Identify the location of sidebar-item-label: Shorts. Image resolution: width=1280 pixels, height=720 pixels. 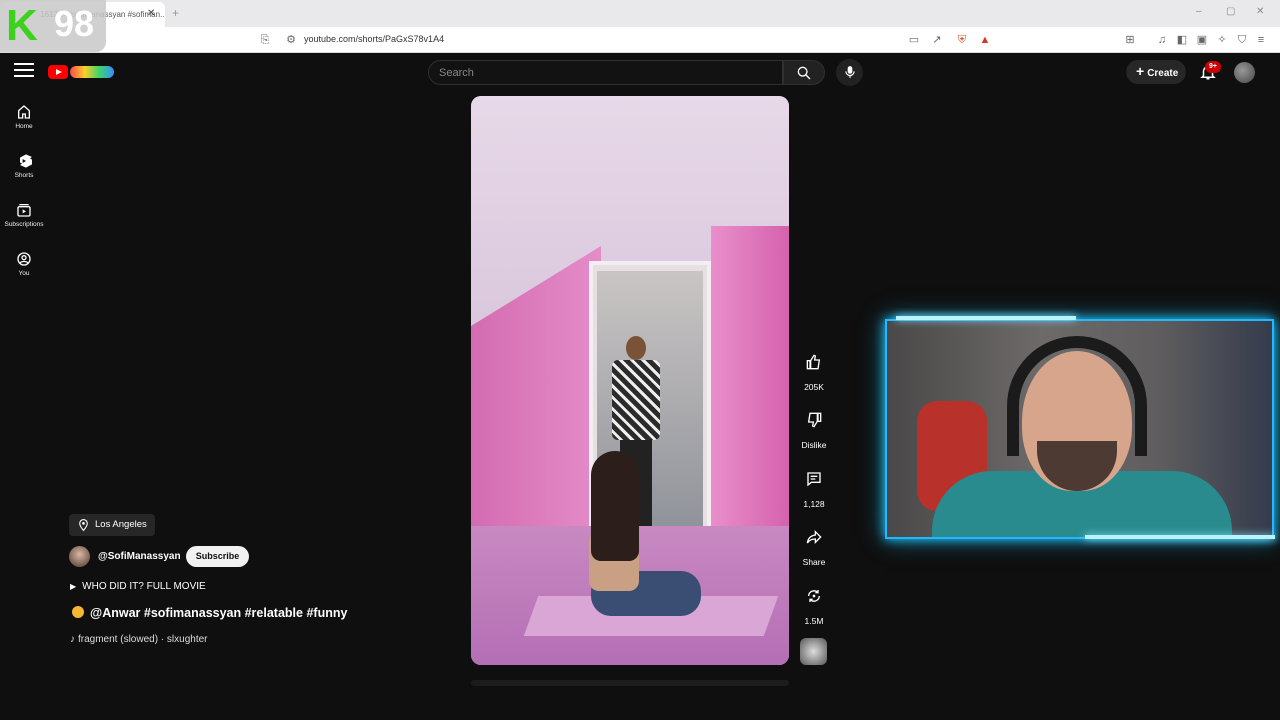
(24, 175).